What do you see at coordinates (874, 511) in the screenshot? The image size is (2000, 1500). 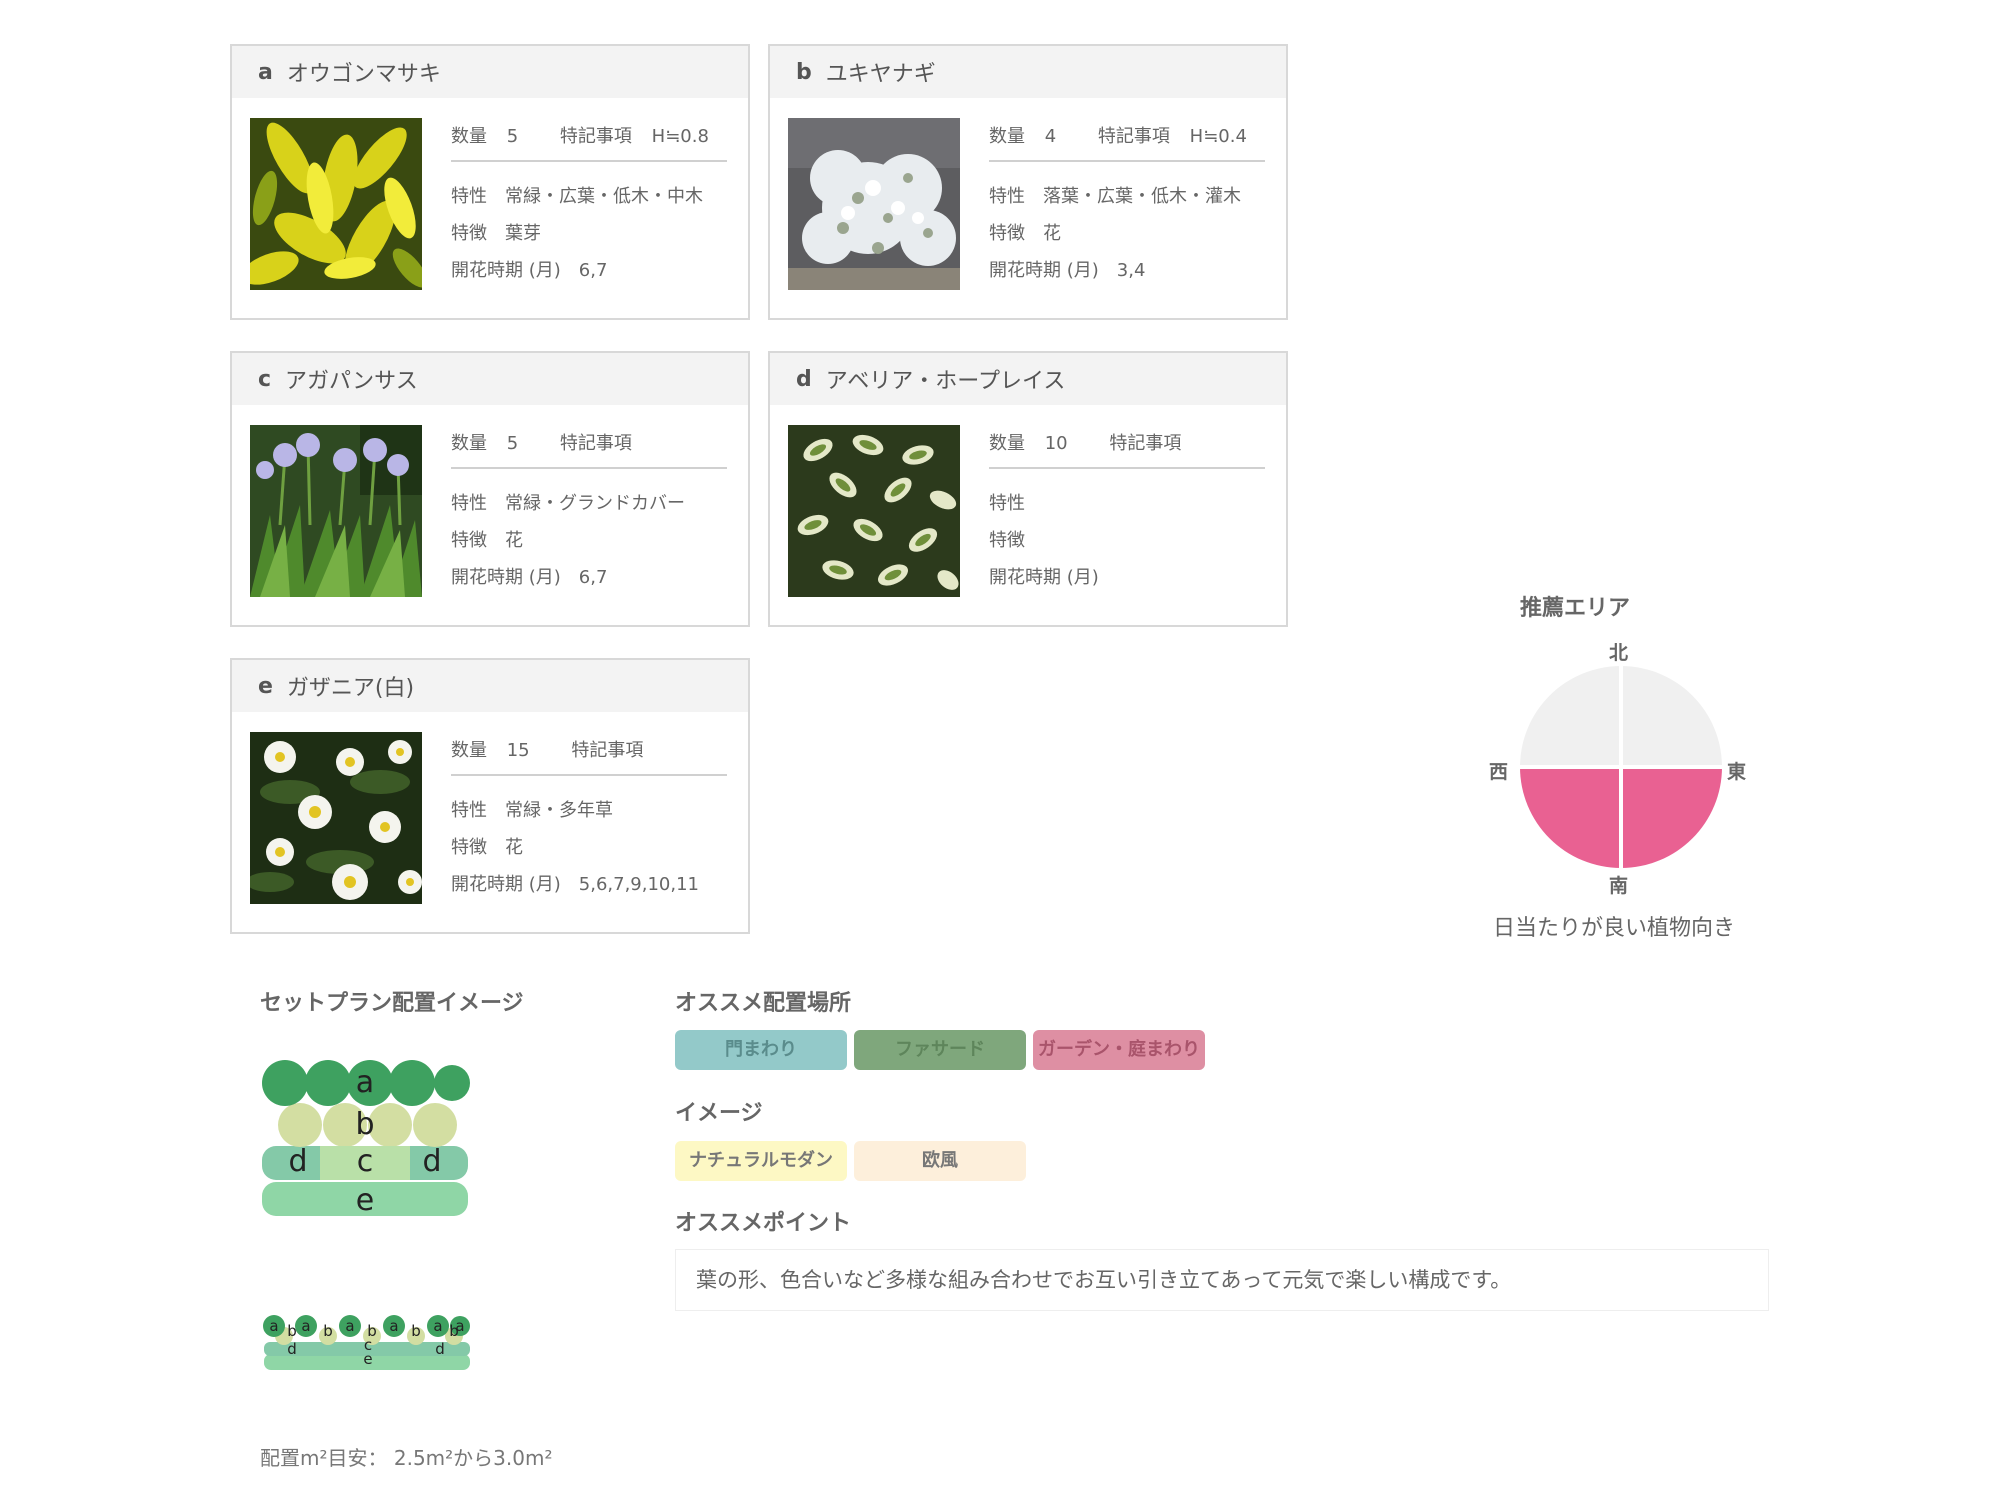 I see `plant-photo-abelia-hopleys` at bounding box center [874, 511].